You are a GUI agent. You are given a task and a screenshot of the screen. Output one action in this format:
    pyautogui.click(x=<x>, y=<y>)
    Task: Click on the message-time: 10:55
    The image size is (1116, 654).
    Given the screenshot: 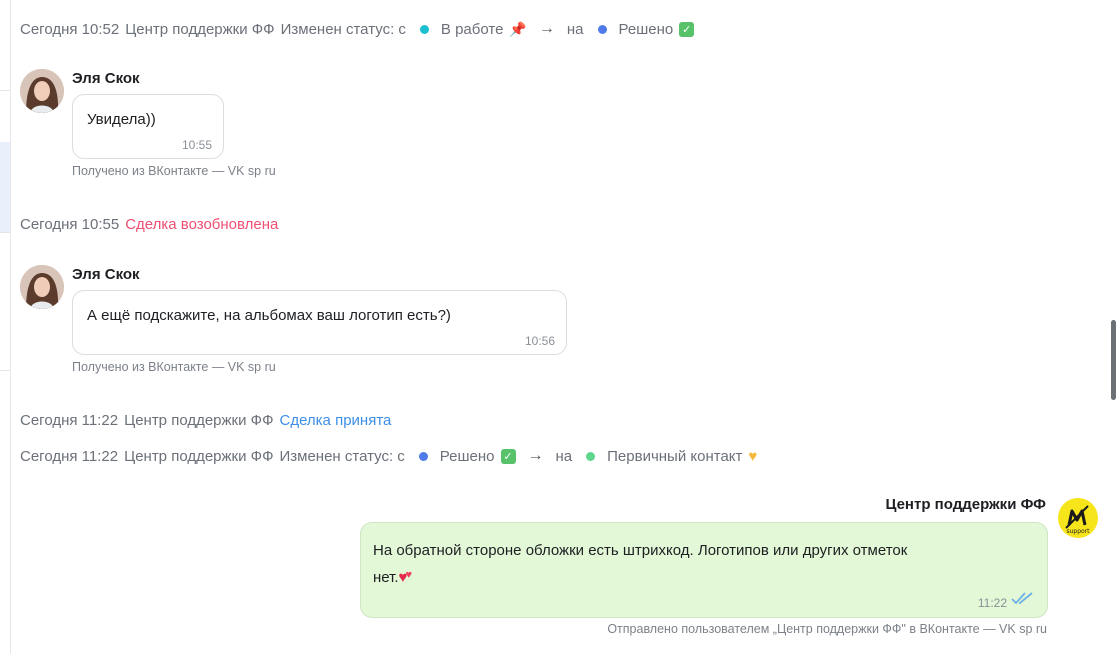 What is the action you would take?
    pyautogui.click(x=196, y=145)
    